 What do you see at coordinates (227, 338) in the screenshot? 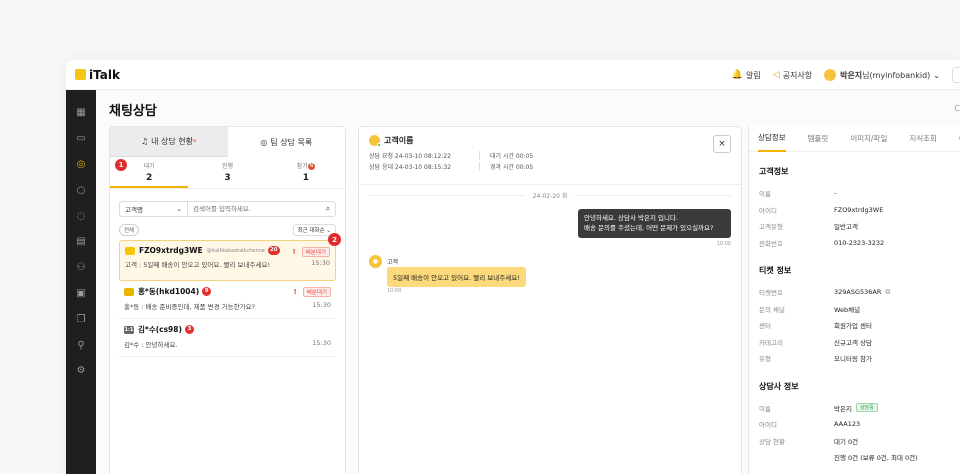
I see `list-item: 1:1 김*수(cs98) 3 김*수 : 안녕하세요. 15:30` at bounding box center [227, 338].